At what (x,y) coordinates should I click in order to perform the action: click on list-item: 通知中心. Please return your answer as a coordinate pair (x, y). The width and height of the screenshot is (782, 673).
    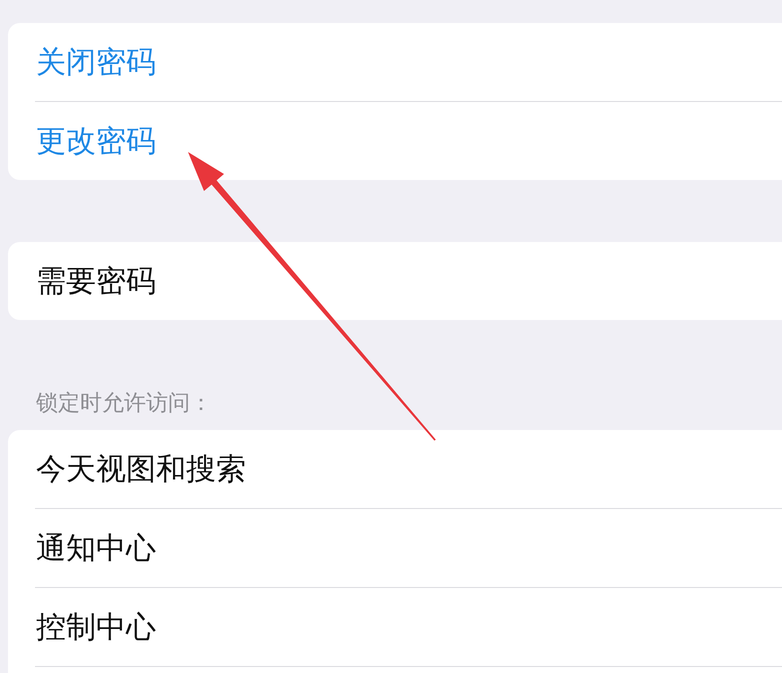
    Looking at the image, I should click on (395, 548).